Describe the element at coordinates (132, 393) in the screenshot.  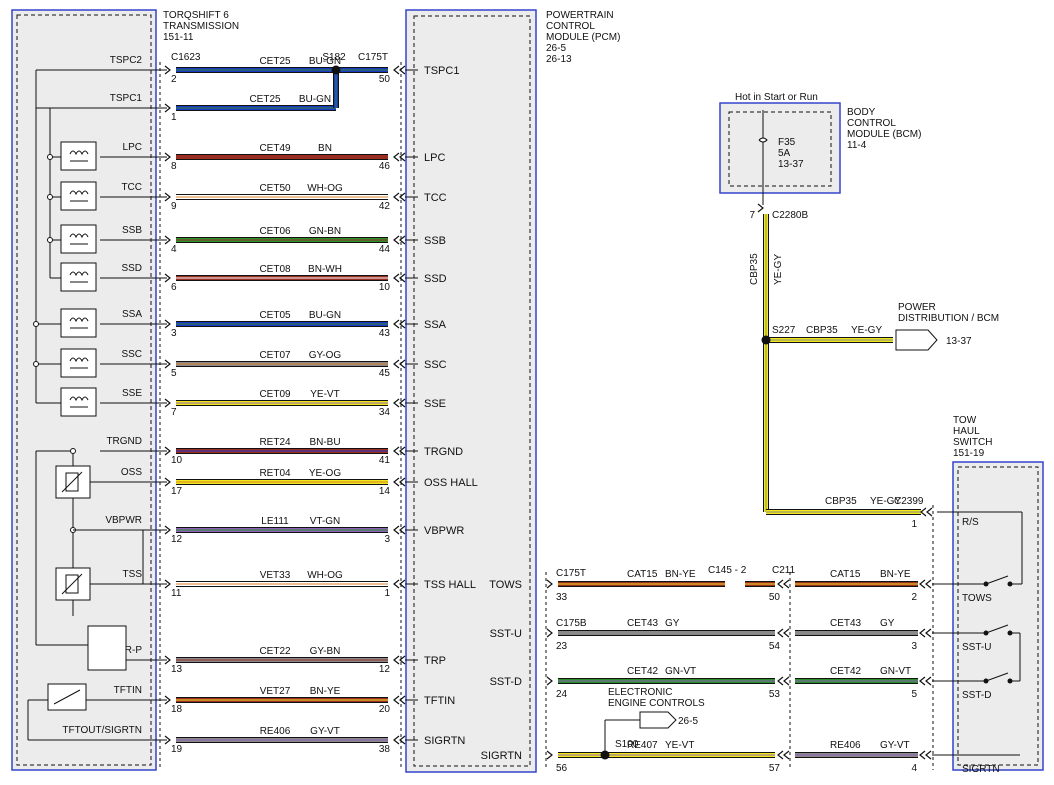
I see `trans-pin-label: SSE` at that location.